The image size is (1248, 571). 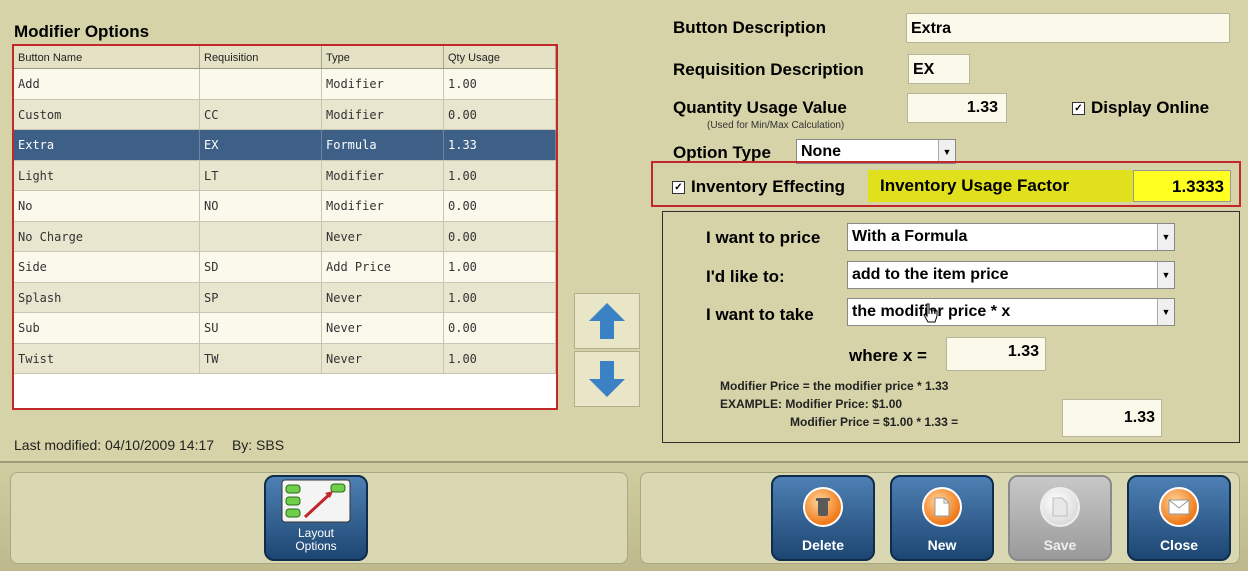 What do you see at coordinates (500, 145) in the screenshot?
I see `cell-qty-usage: 1.33` at bounding box center [500, 145].